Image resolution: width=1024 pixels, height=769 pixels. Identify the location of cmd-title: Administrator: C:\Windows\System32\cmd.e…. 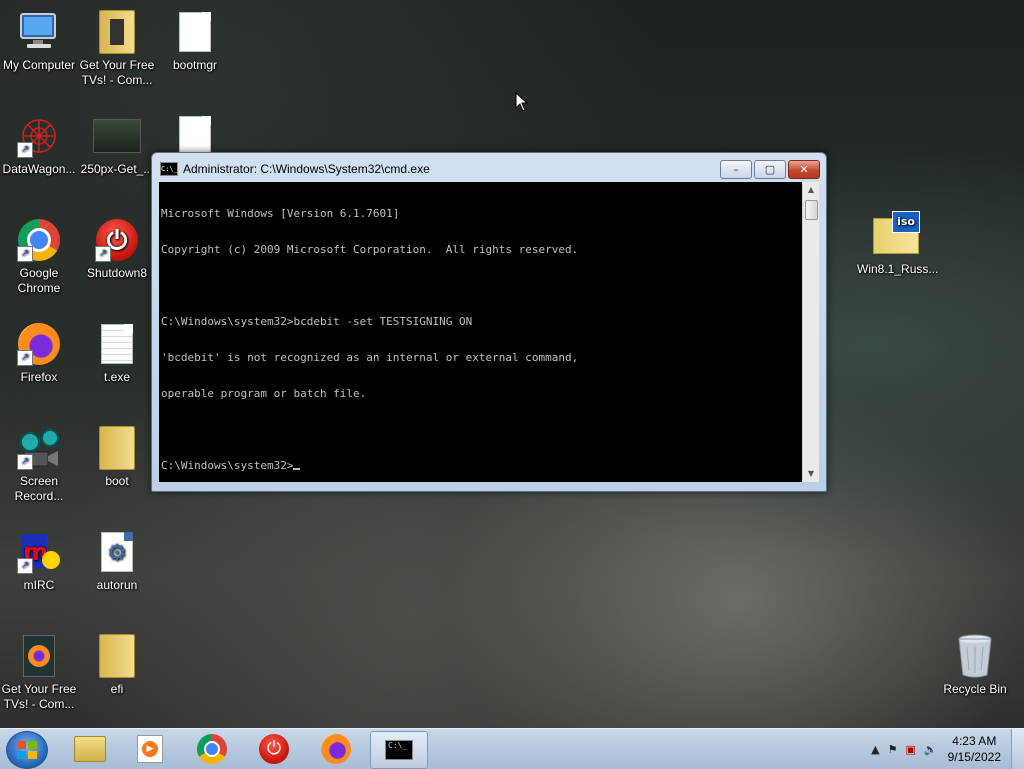
(306, 169).